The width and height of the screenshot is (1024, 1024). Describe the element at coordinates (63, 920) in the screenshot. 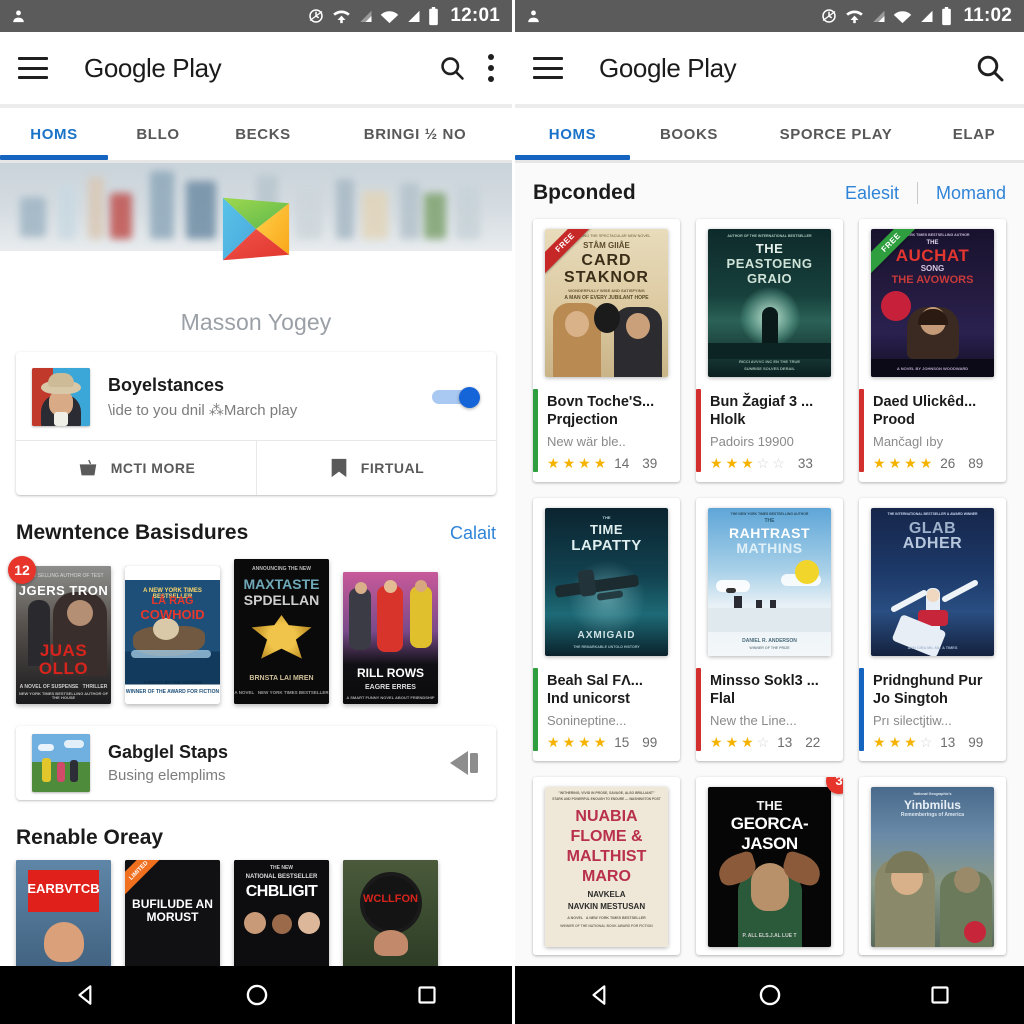

I see `bottom-item-0: EARBVTCB` at that location.